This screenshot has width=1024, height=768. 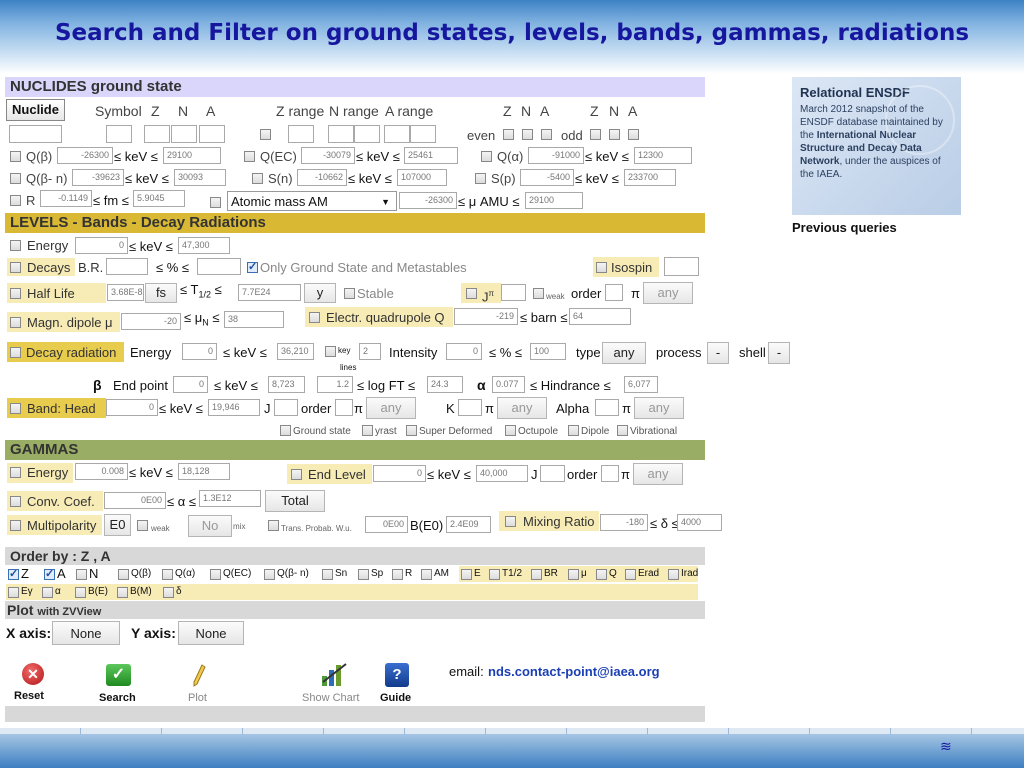 What do you see at coordinates (367, 430) in the screenshot?
I see `bandtype-yrast-checkbox` at bounding box center [367, 430].